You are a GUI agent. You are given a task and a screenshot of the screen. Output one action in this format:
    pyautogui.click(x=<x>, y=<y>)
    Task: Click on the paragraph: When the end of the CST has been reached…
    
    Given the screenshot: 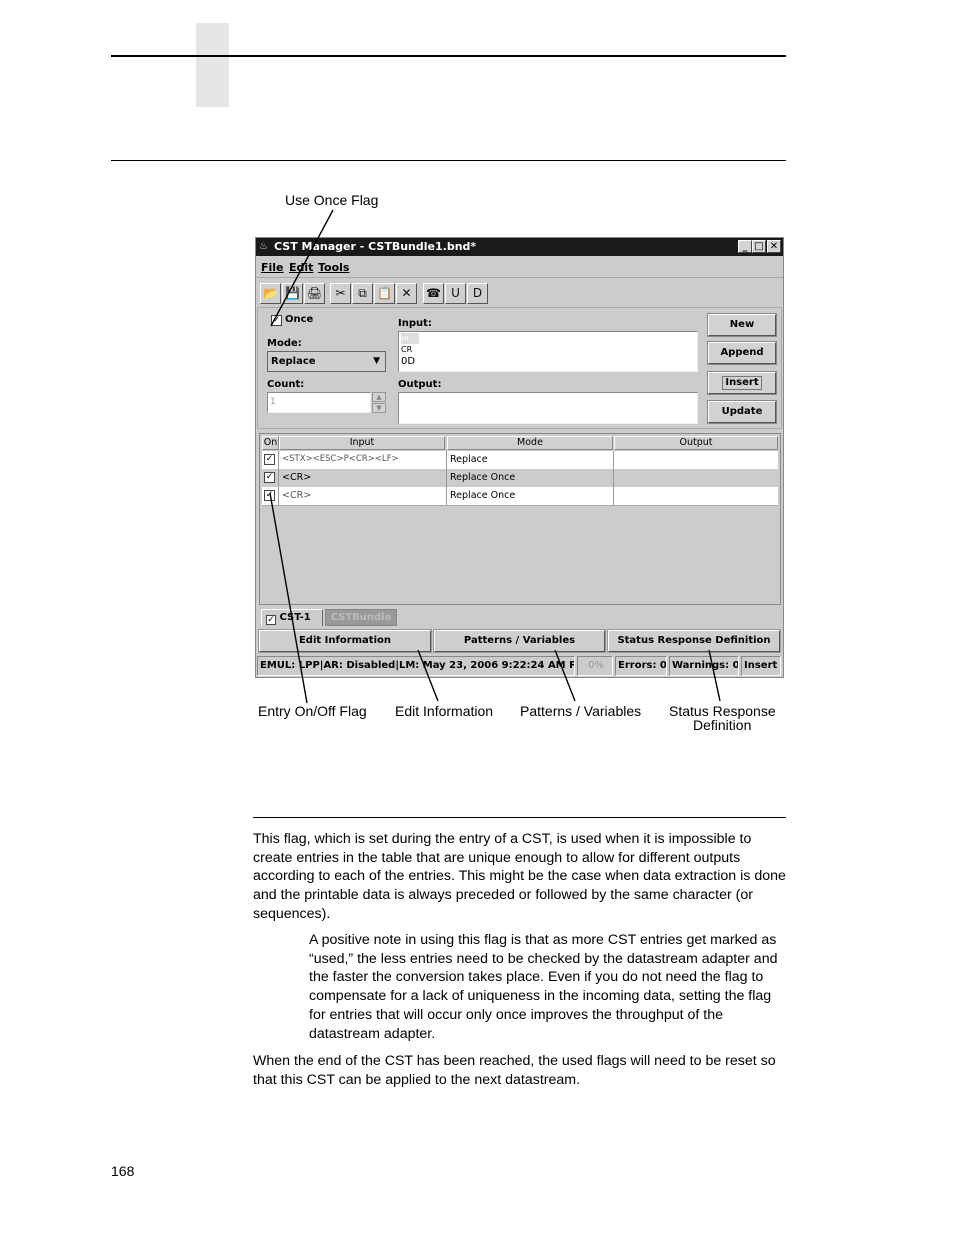 What is the action you would take?
    pyautogui.click(x=514, y=1070)
    